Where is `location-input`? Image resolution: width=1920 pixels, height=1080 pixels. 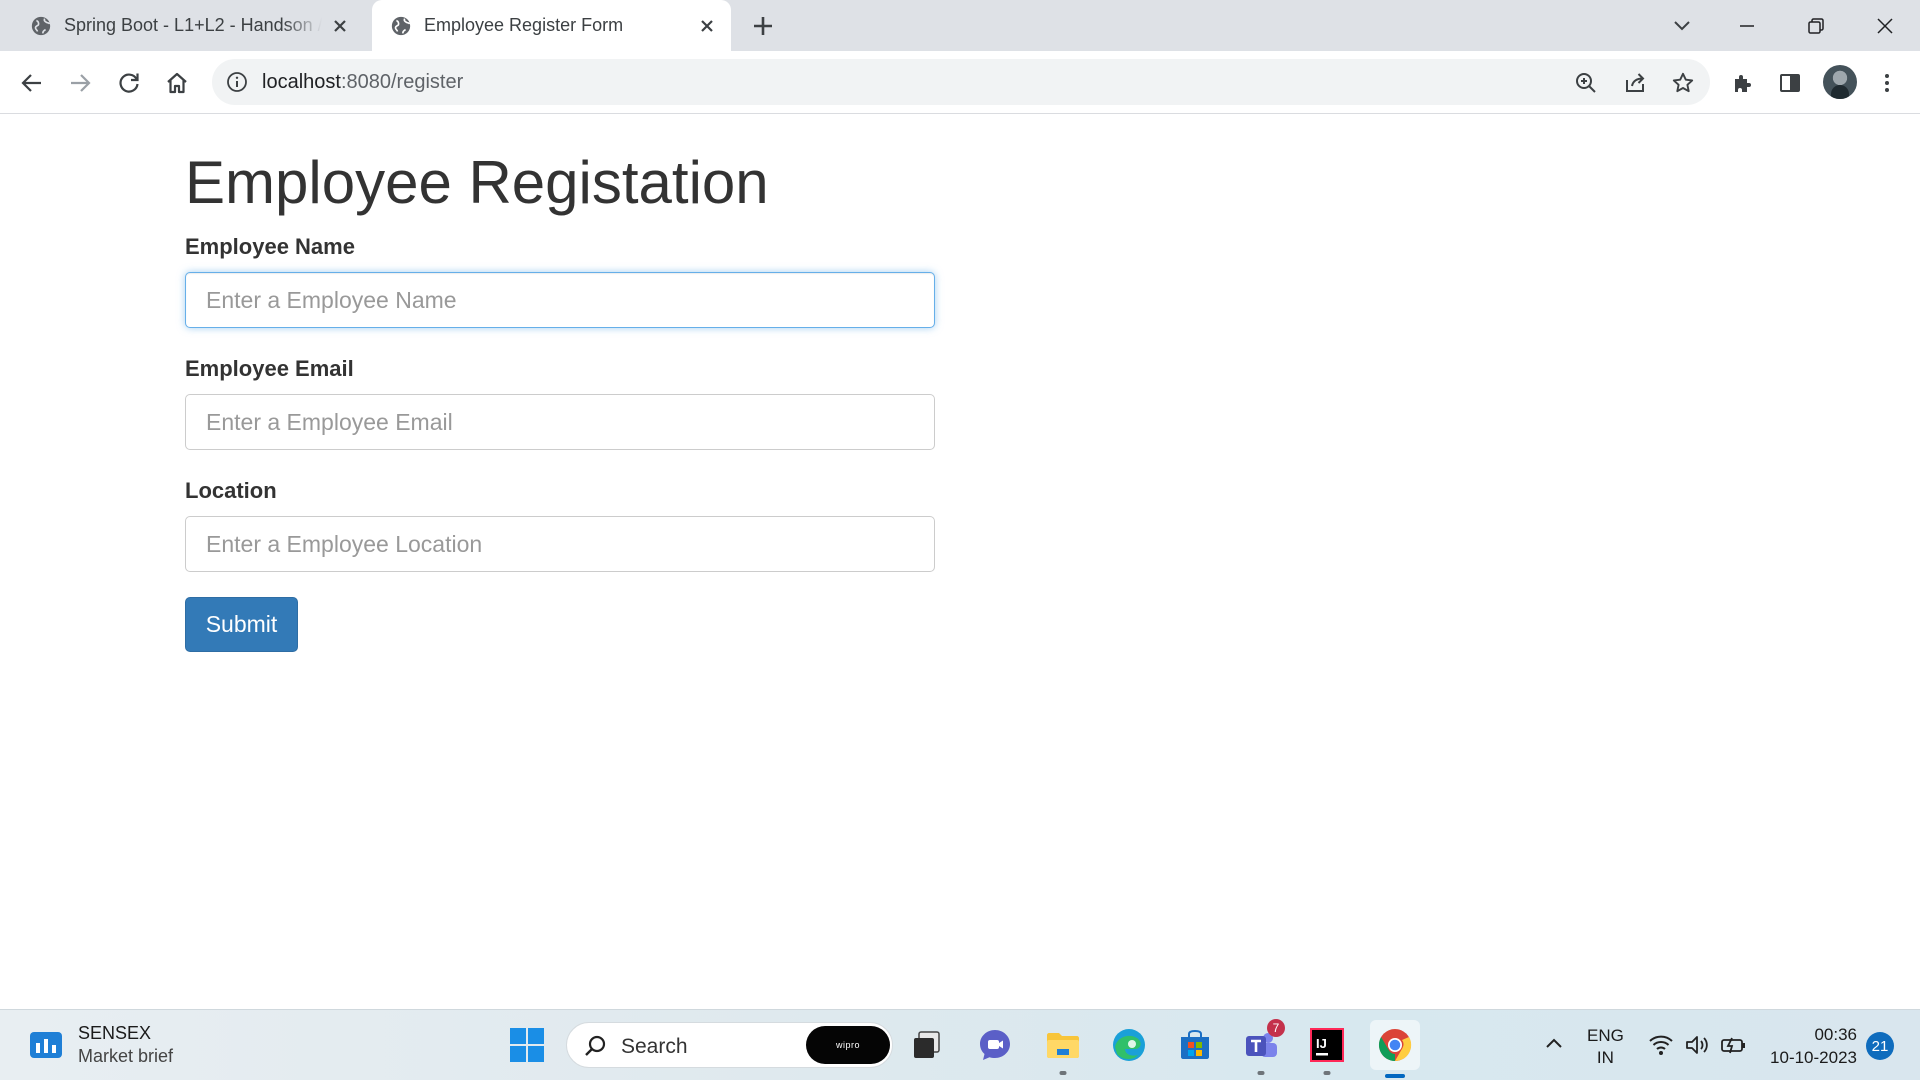 location-input is located at coordinates (560, 544).